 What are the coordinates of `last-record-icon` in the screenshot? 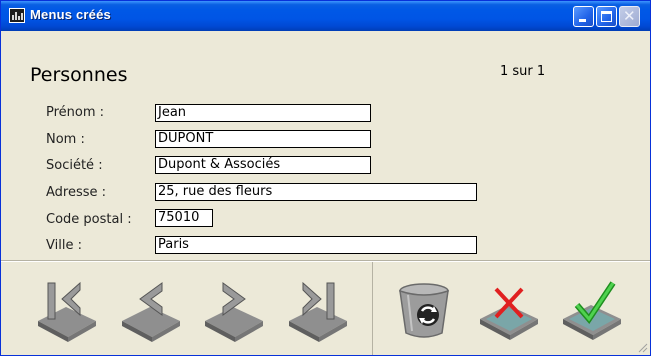 It's located at (318, 311).